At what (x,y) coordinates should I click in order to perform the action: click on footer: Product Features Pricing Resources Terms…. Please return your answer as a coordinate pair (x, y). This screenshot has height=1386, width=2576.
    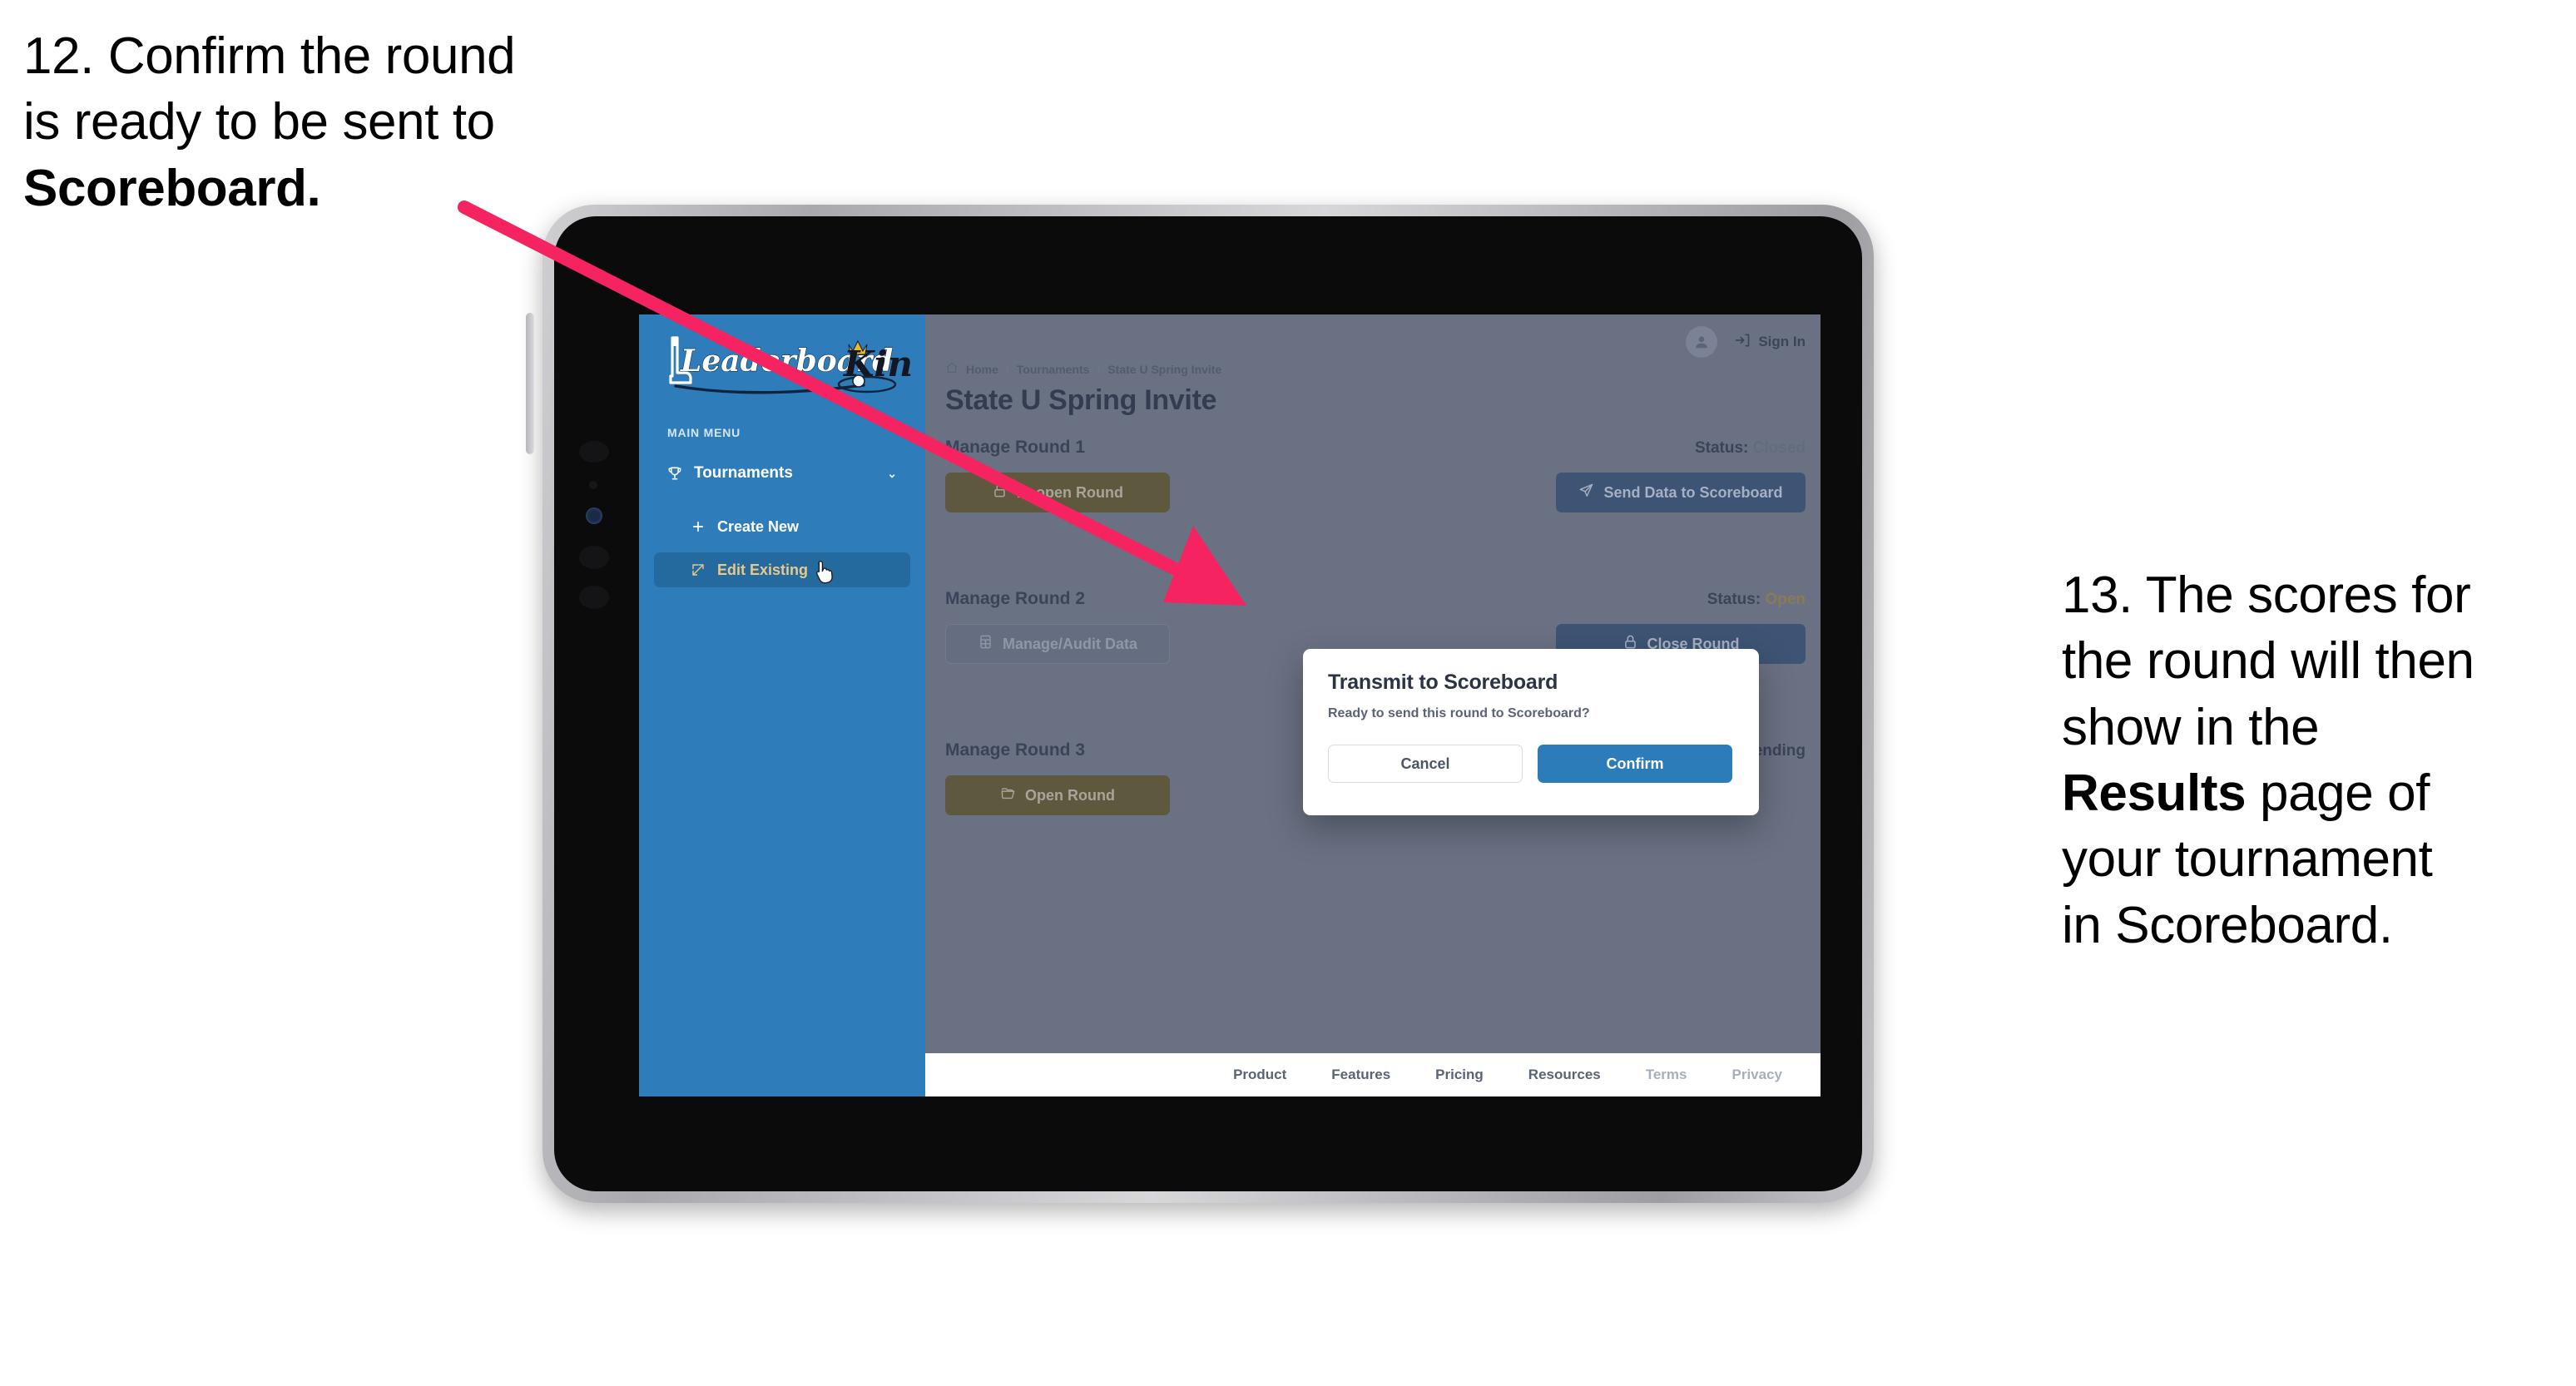
    Looking at the image, I should click on (1373, 1074).